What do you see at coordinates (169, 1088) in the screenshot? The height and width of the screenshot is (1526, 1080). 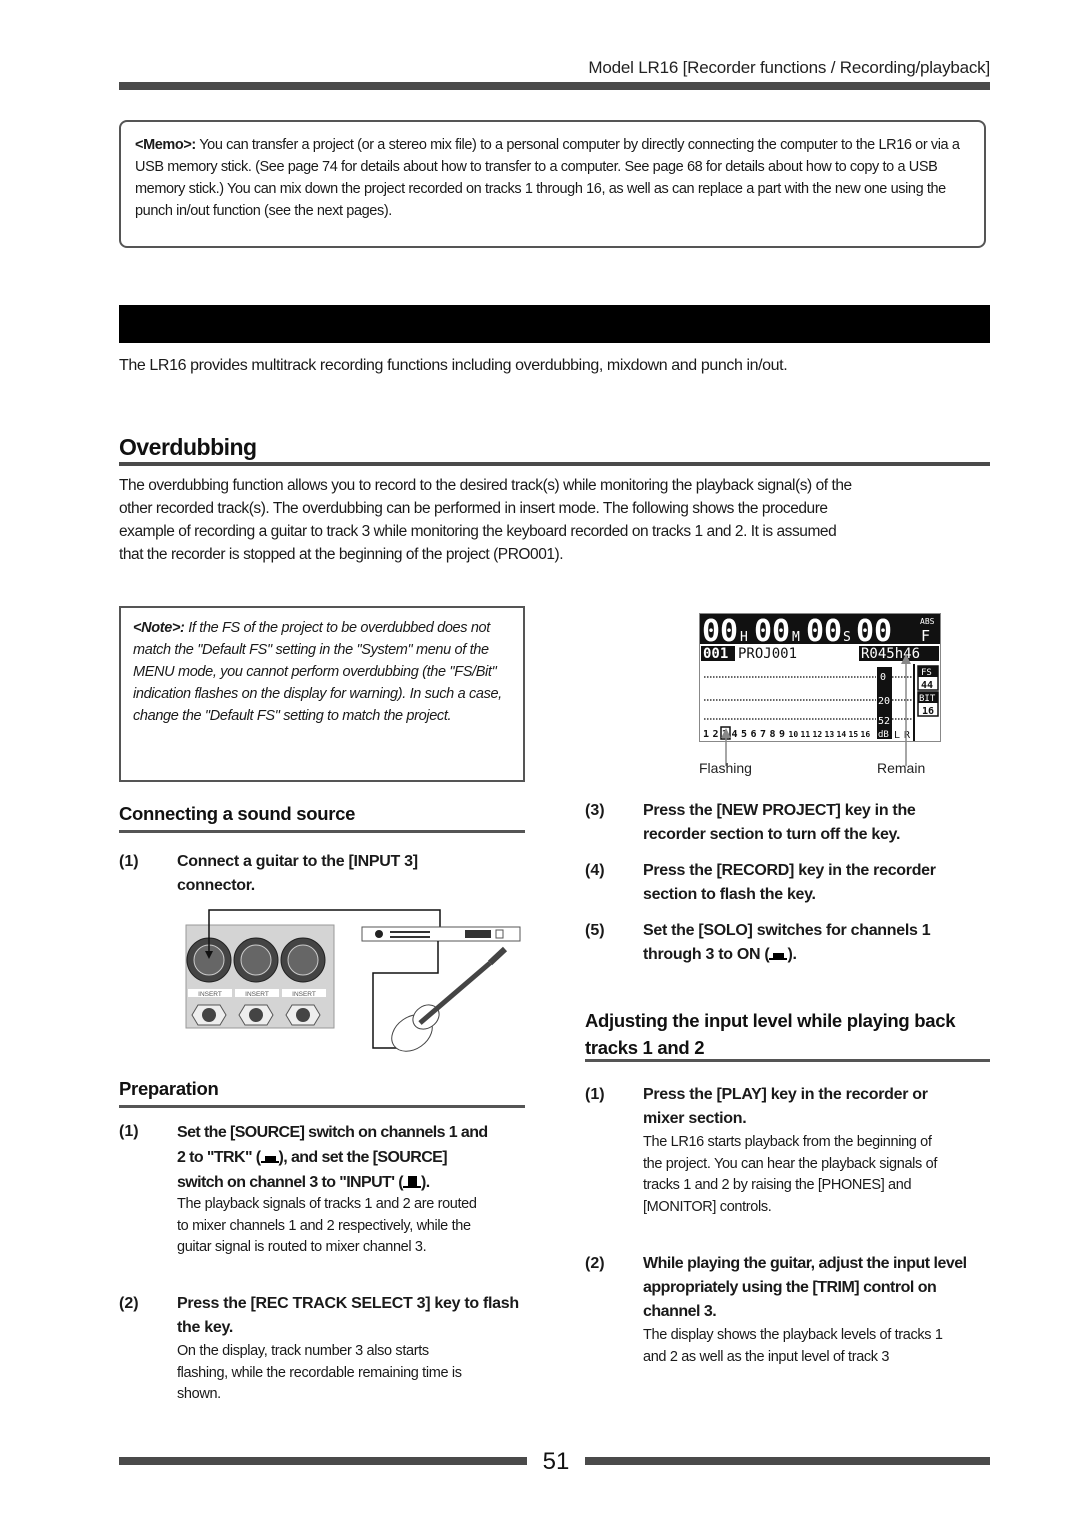 I see `preparation-heading: Preparation` at bounding box center [169, 1088].